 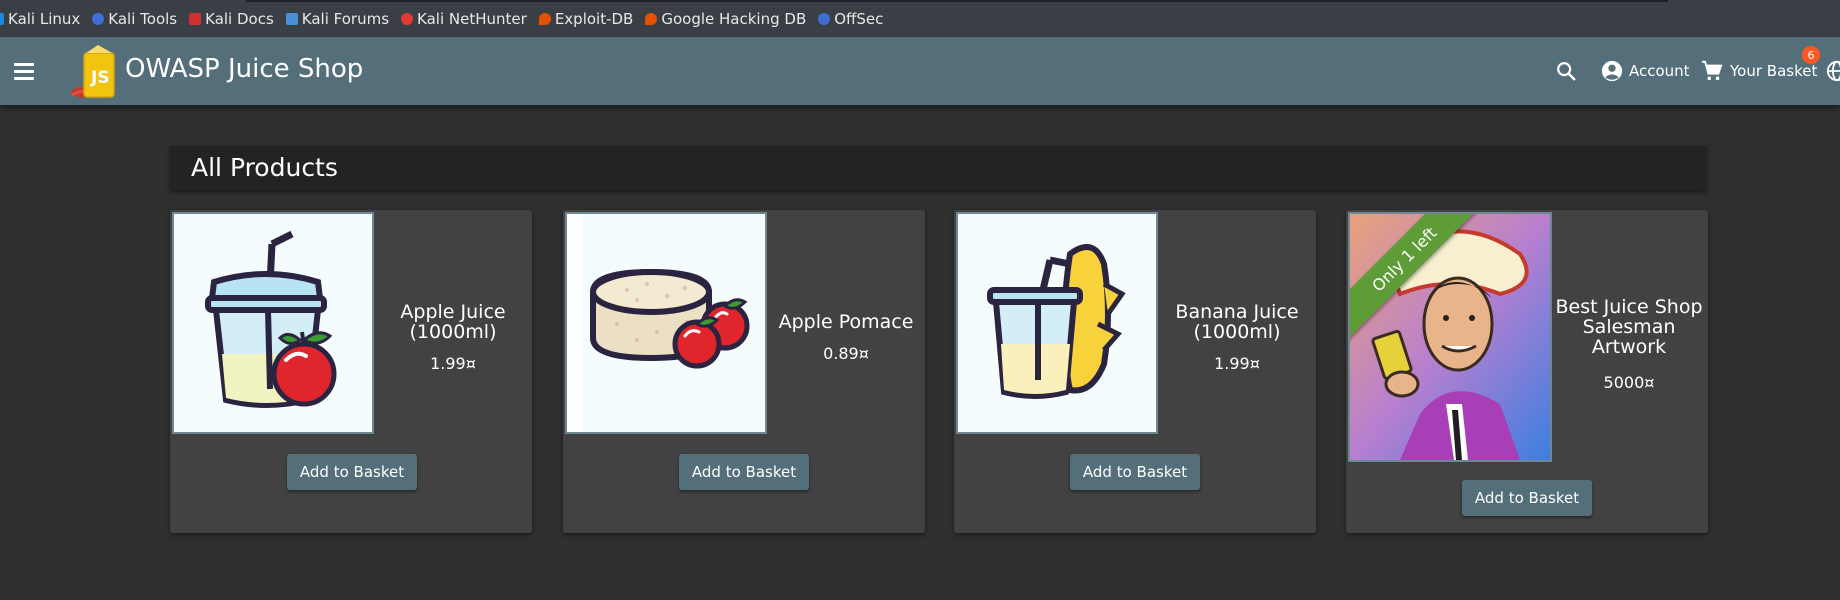 What do you see at coordinates (859, 18) in the screenshot?
I see `bookmark-label: OffSec` at bounding box center [859, 18].